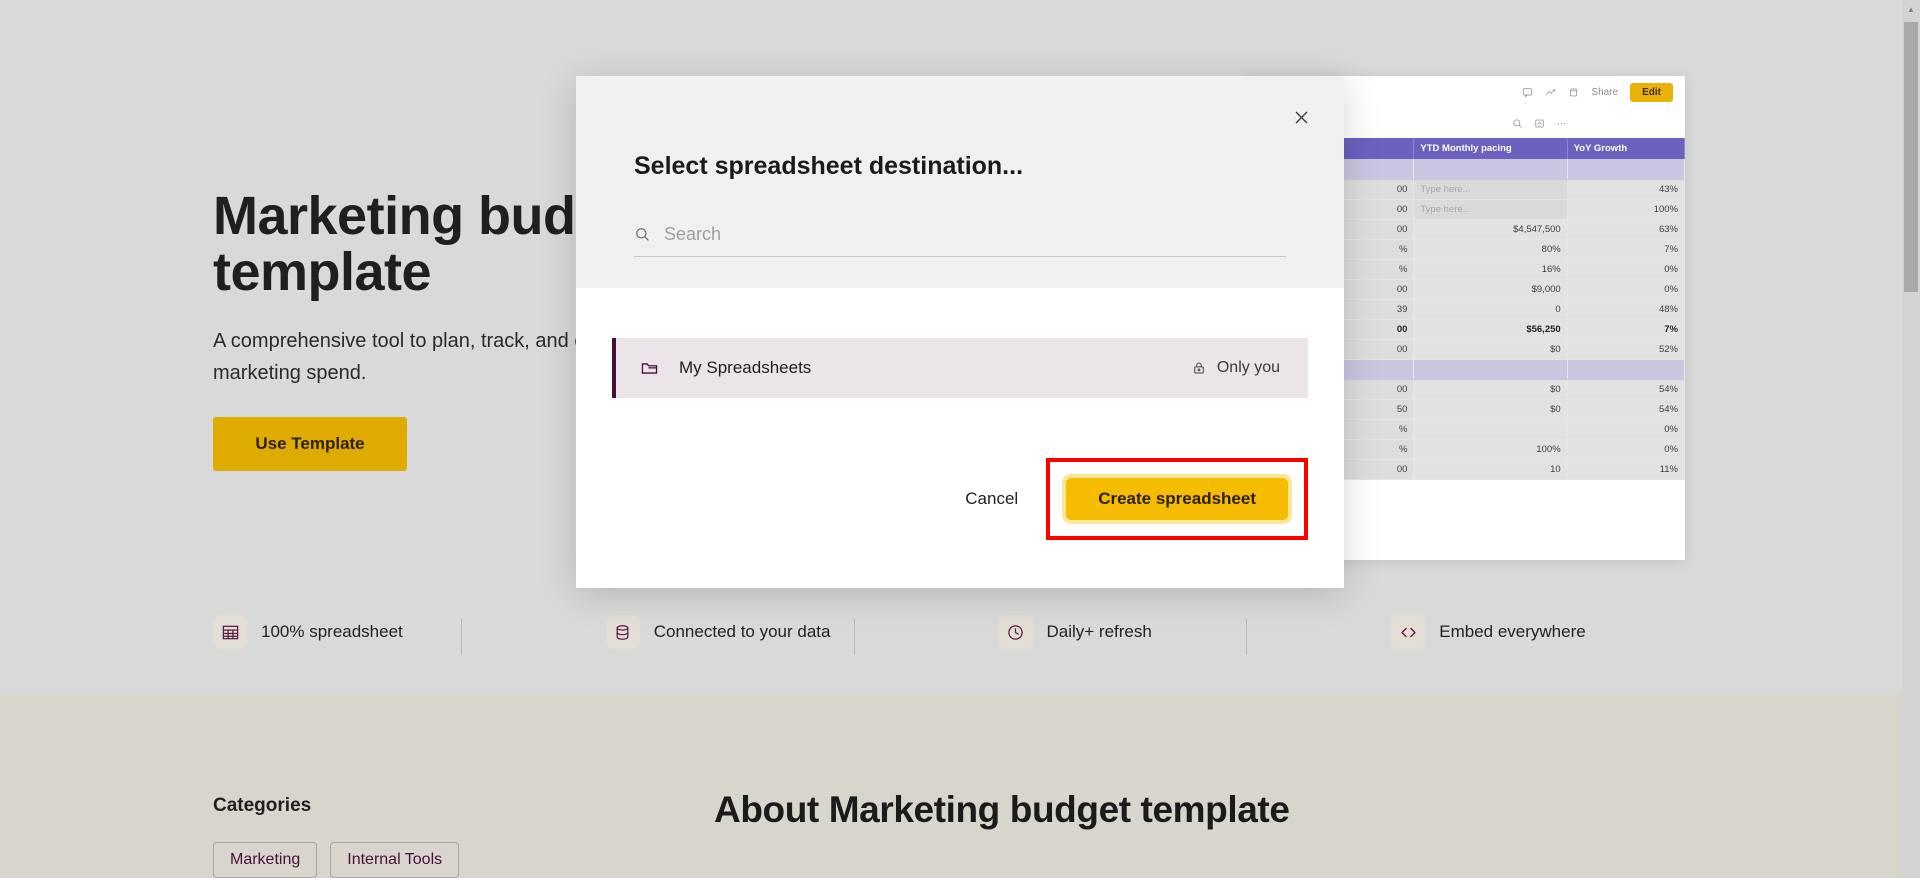 This screenshot has height=878, width=1920. Describe the element at coordinates (1626, 229) in the screenshot. I see `table-cell: 63%` at that location.